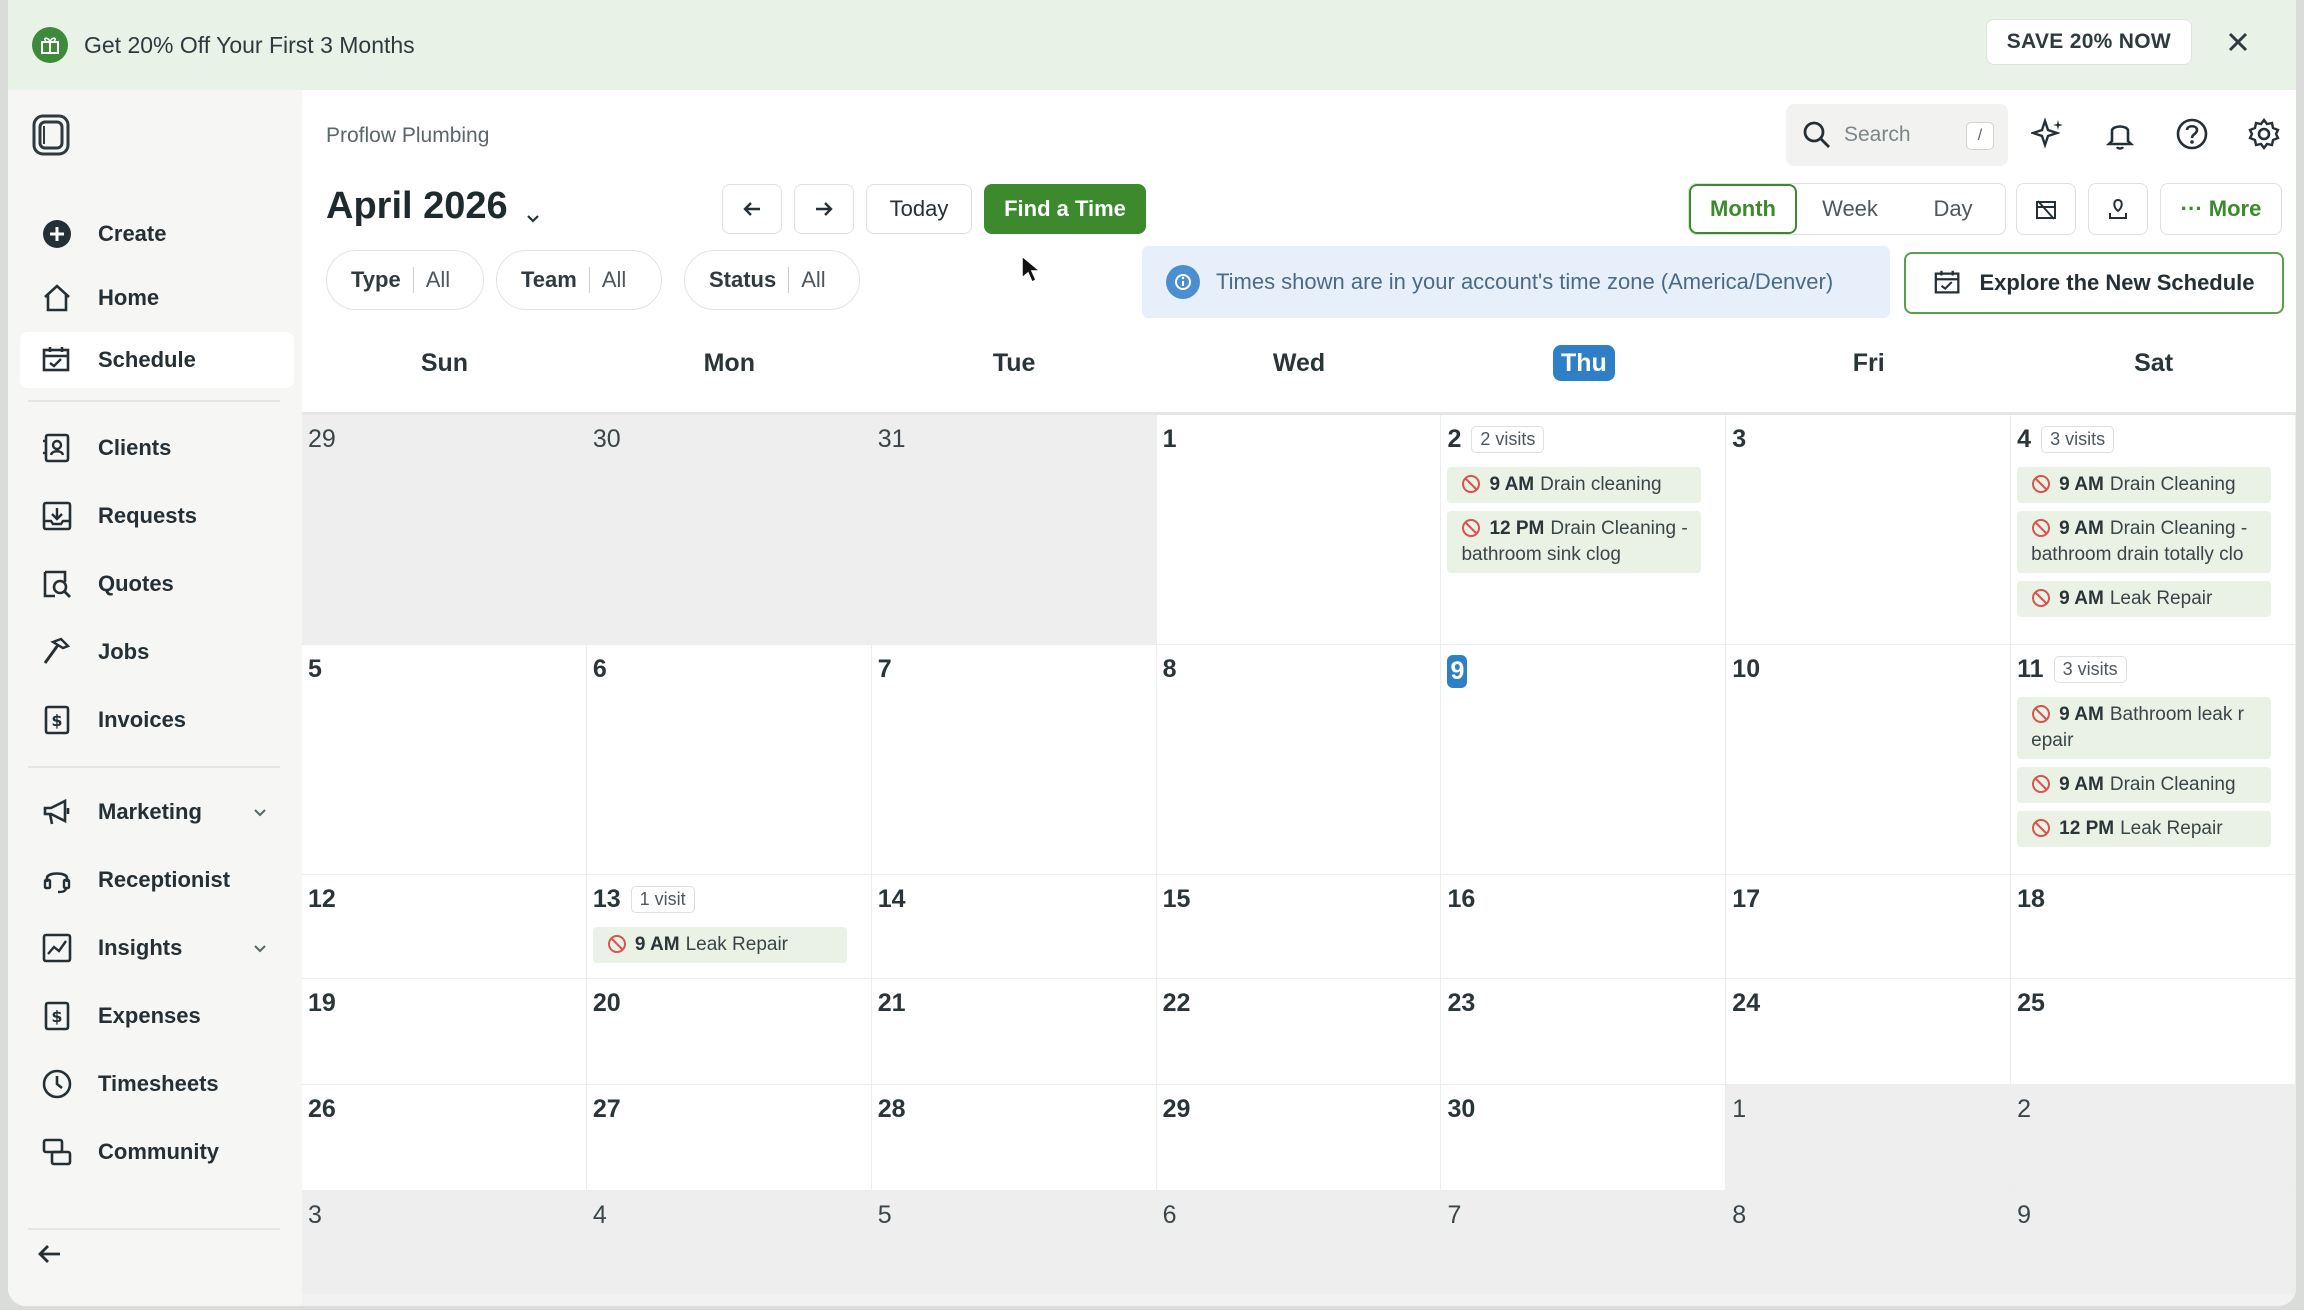  What do you see at coordinates (1014, 530) in the screenshot?
I see `day-cell: 31` at bounding box center [1014, 530].